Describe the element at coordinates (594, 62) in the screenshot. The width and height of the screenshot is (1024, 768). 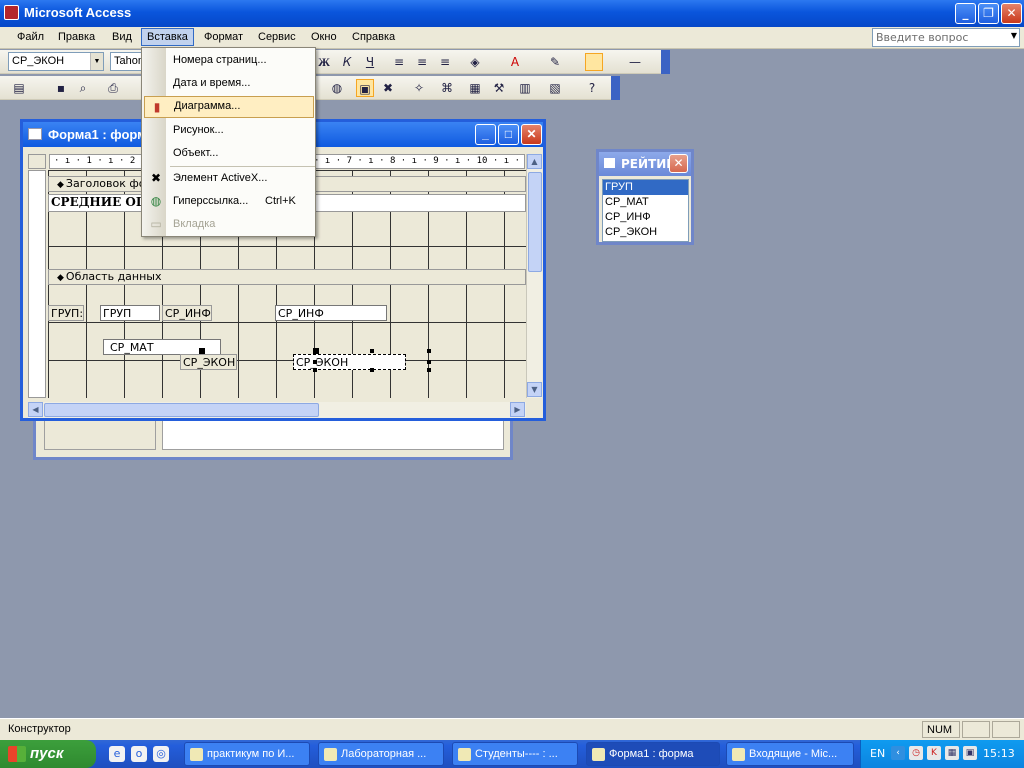
I see `border-style-icon` at that location.